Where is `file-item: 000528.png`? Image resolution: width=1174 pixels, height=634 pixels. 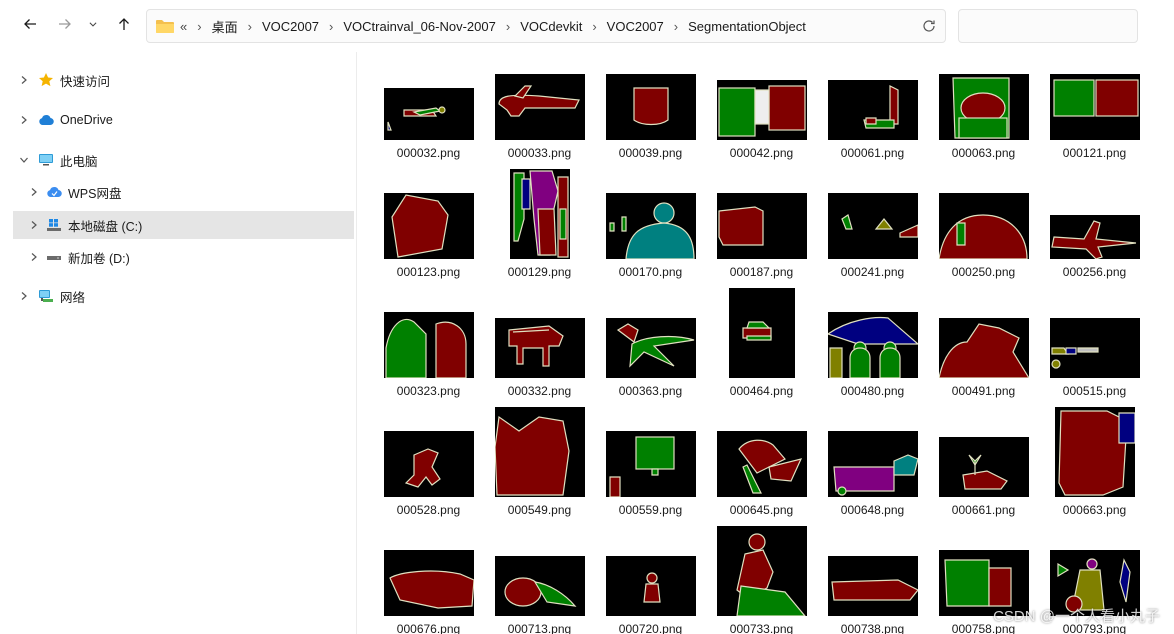 file-item: 000528.png is located at coordinates (428, 476).